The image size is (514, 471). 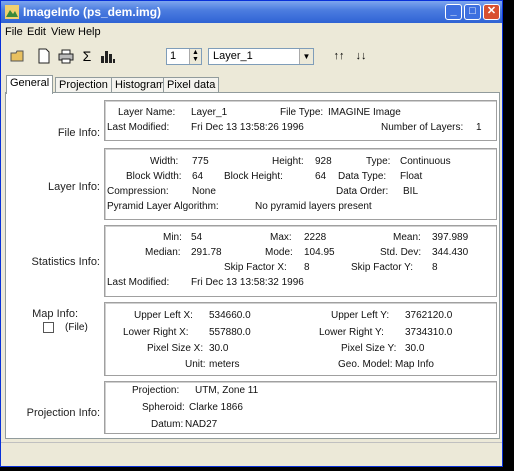 What do you see at coordinates (14, 32) in the screenshot?
I see `menu-file: File` at bounding box center [14, 32].